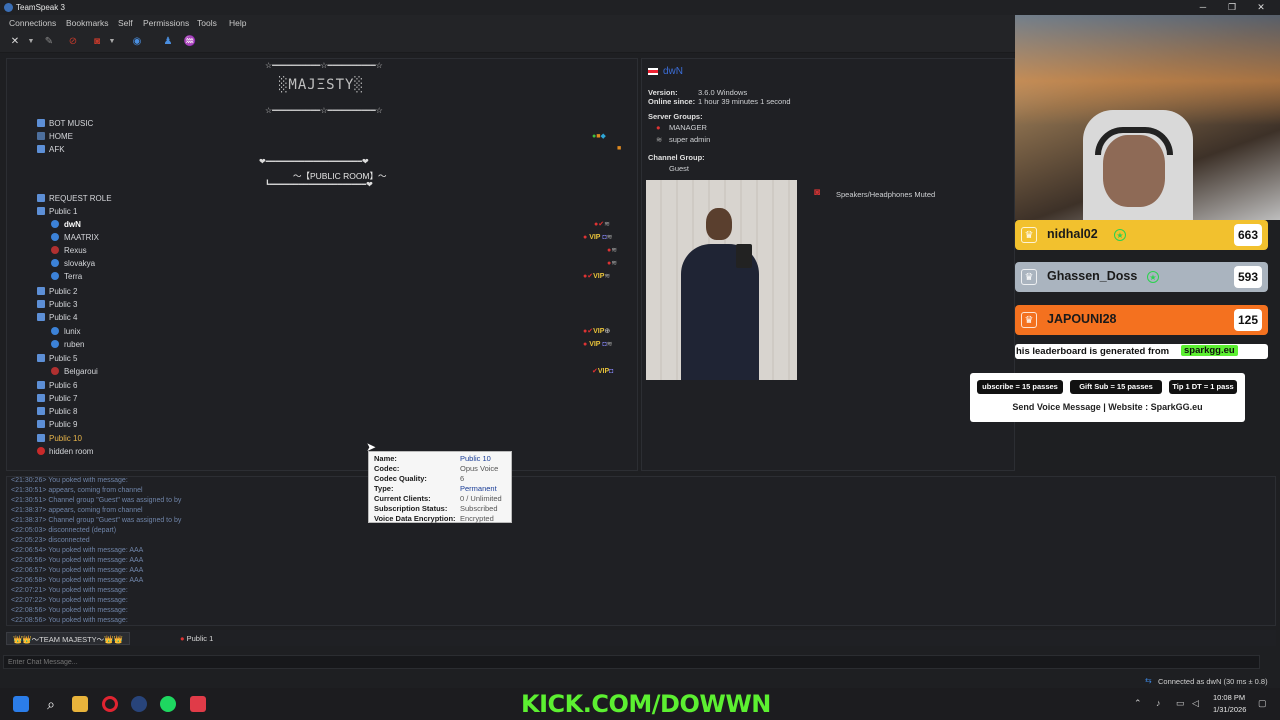 The width and height of the screenshot is (1280, 720). I want to click on locked-channel-icon, so click(41, 451).